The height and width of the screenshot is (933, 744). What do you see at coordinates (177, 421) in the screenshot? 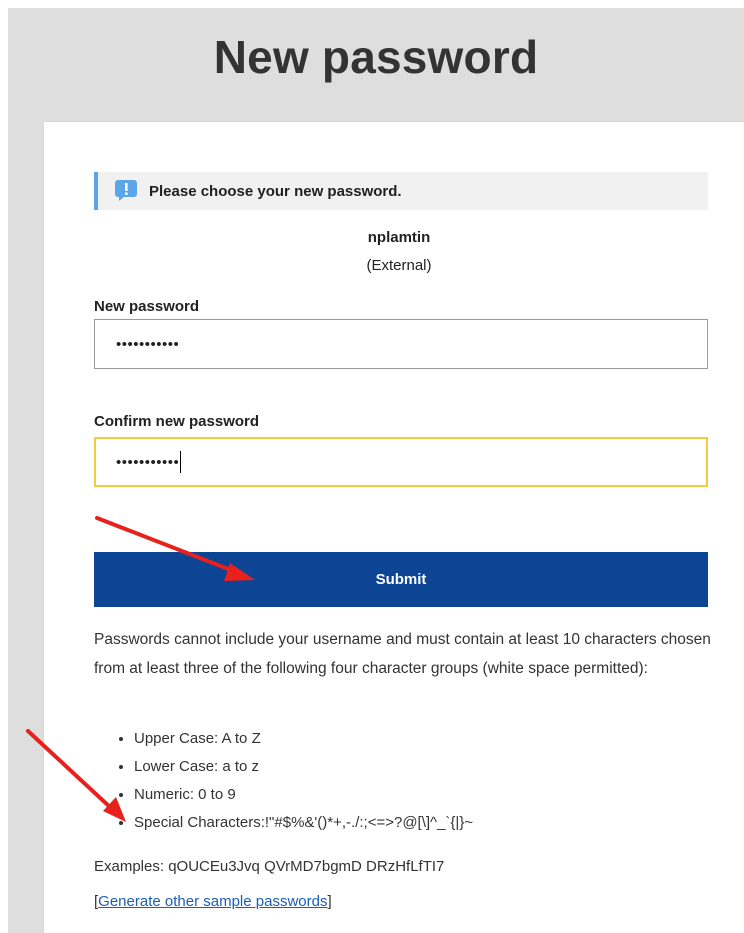
I see `confirm-password-label: Confirm new password` at bounding box center [177, 421].